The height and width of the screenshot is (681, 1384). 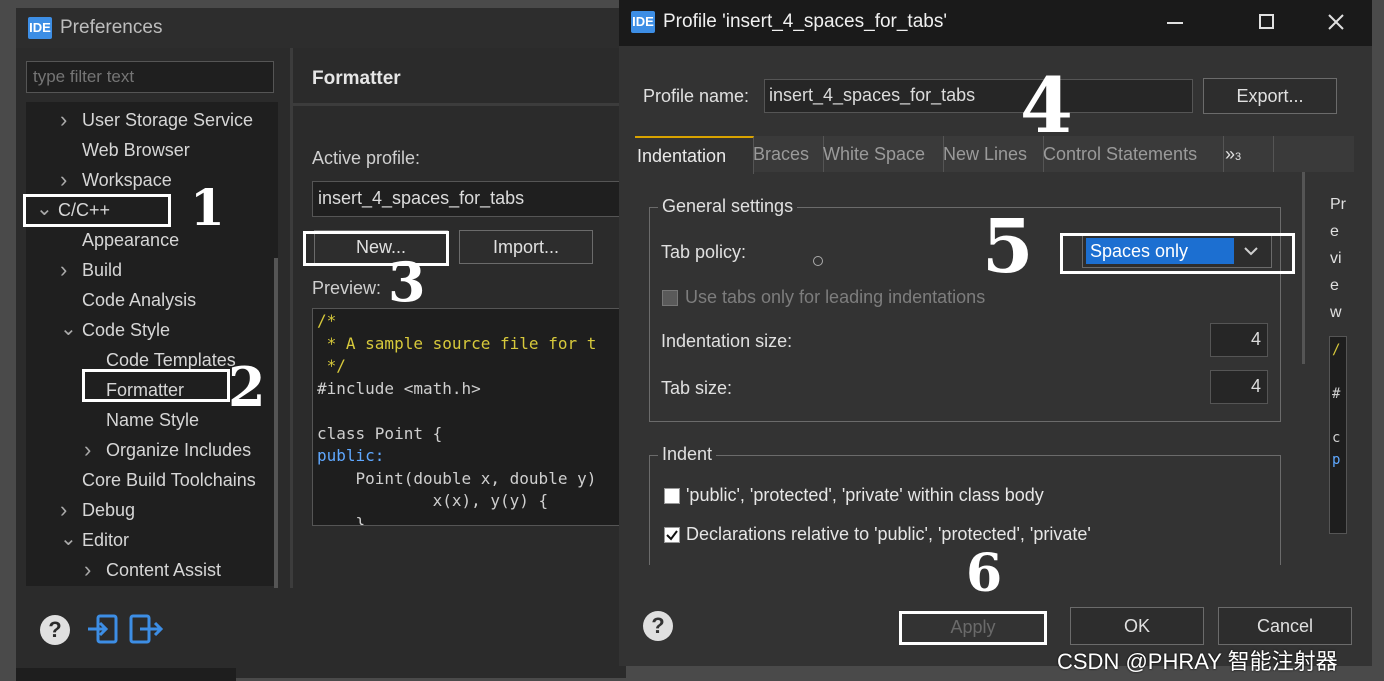 What do you see at coordinates (366, 158) in the screenshot?
I see `active-profile-label: Active profile:` at bounding box center [366, 158].